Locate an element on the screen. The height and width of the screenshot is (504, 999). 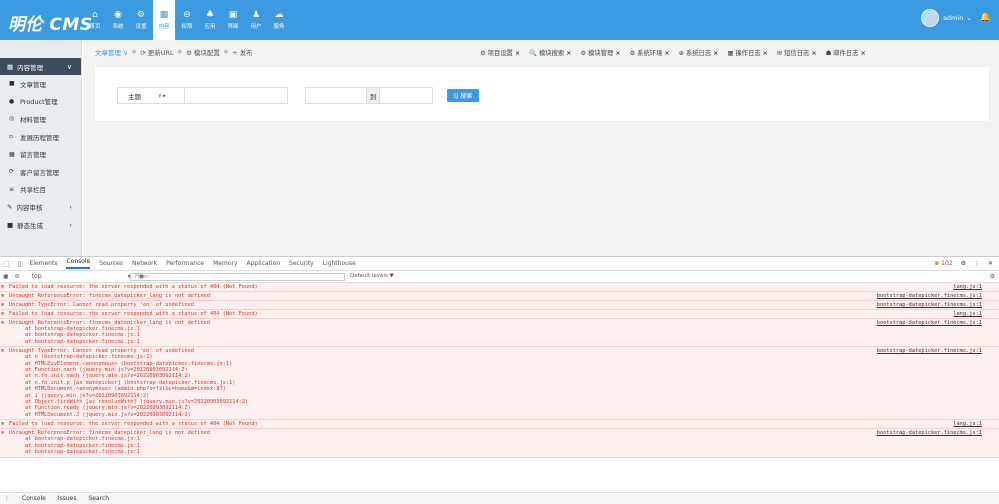
sidebar-group-icon: ■ is located at coordinates (10, 225).